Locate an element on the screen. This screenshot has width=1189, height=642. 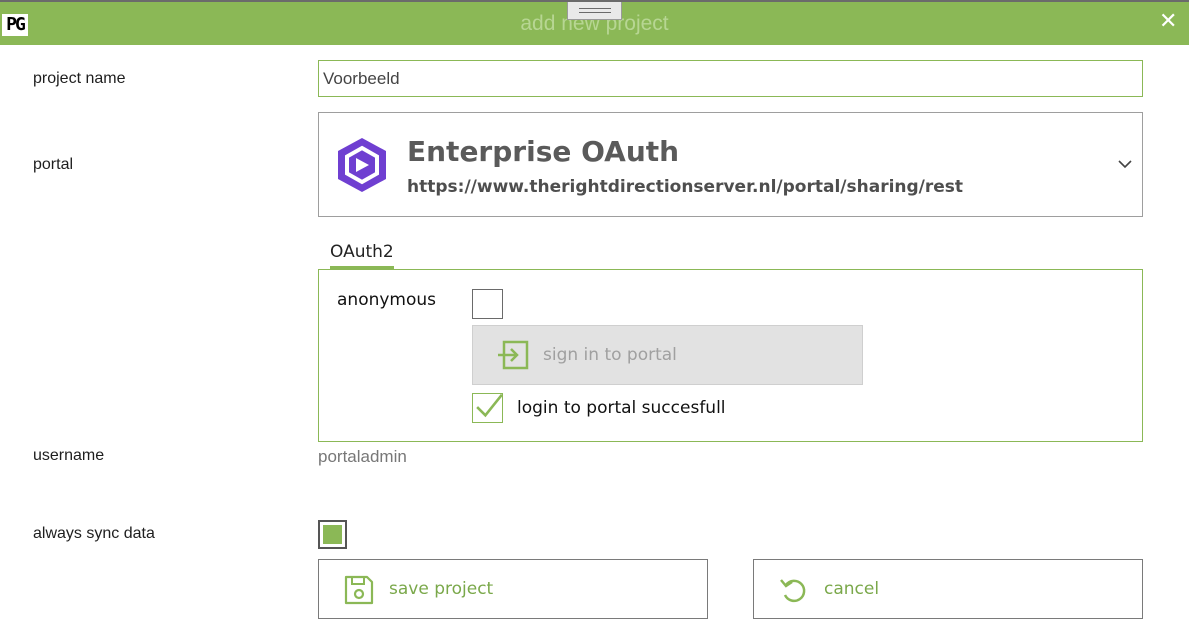
sign-in-icon is located at coordinates (513, 355).